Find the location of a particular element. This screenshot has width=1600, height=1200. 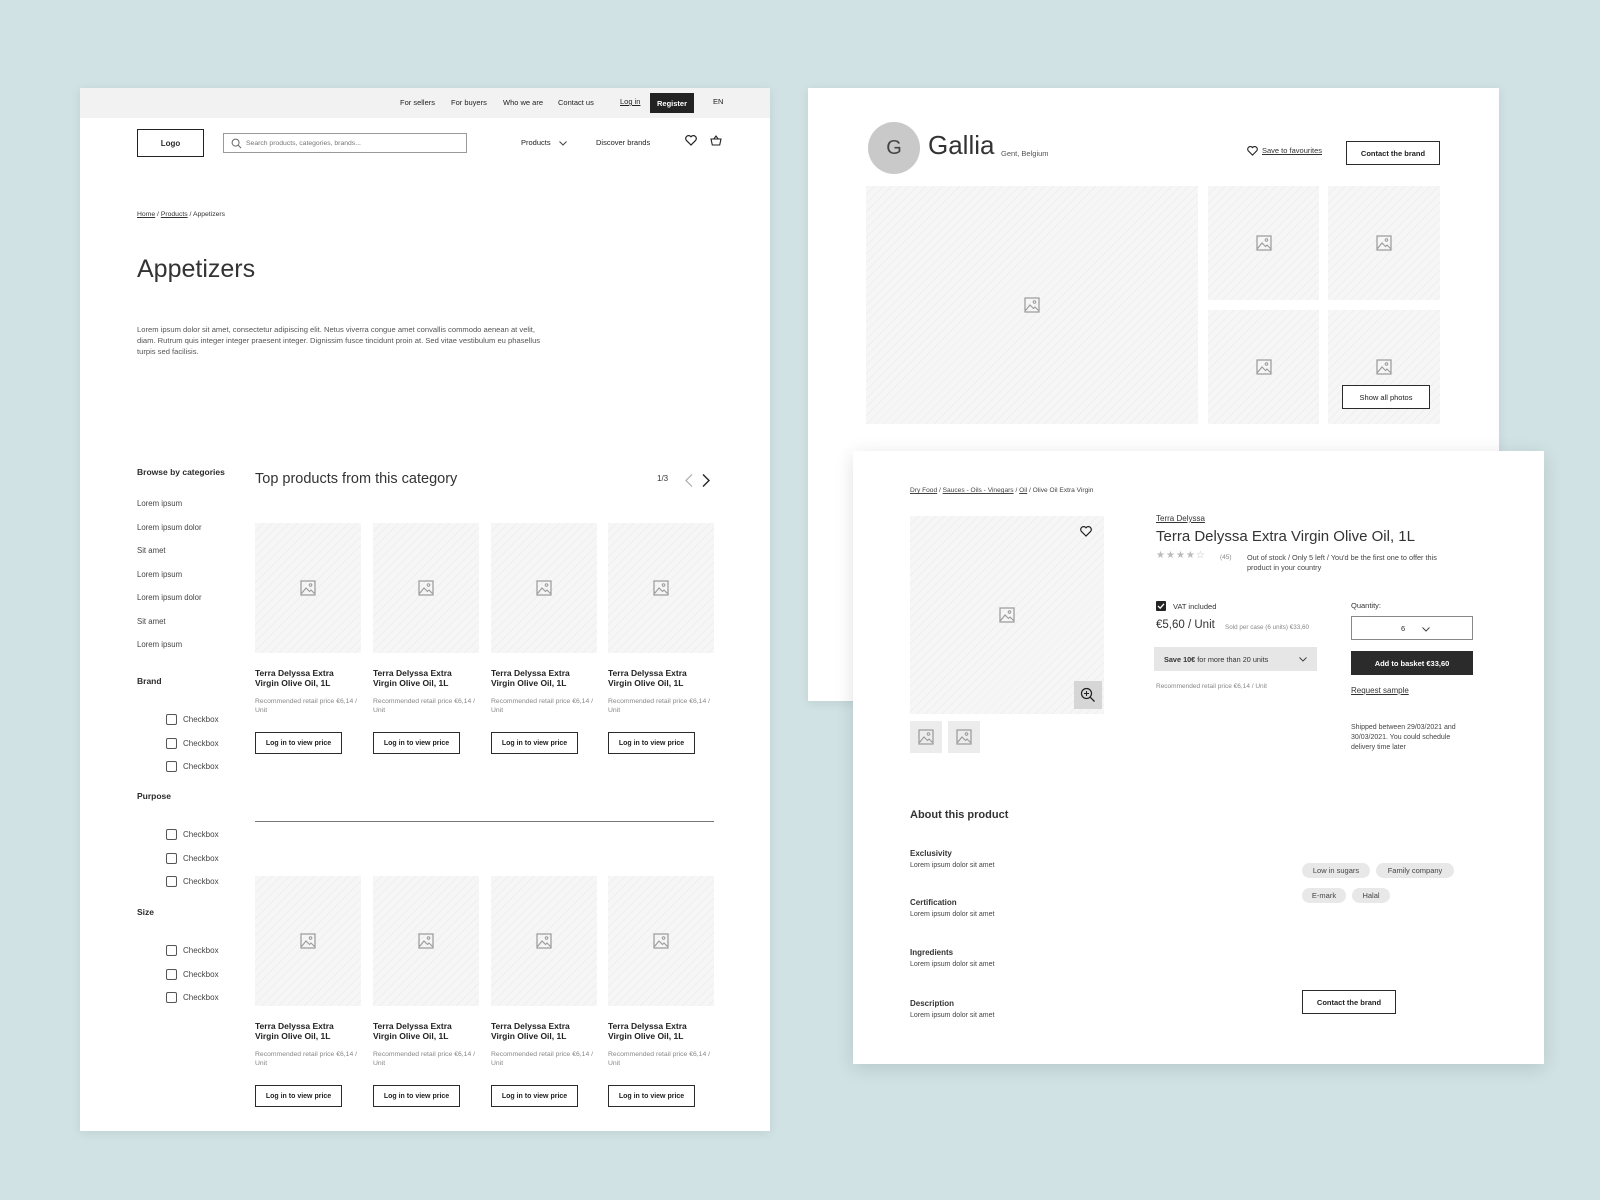

save-favourites-button: Save to favourites is located at coordinates (1284, 151).